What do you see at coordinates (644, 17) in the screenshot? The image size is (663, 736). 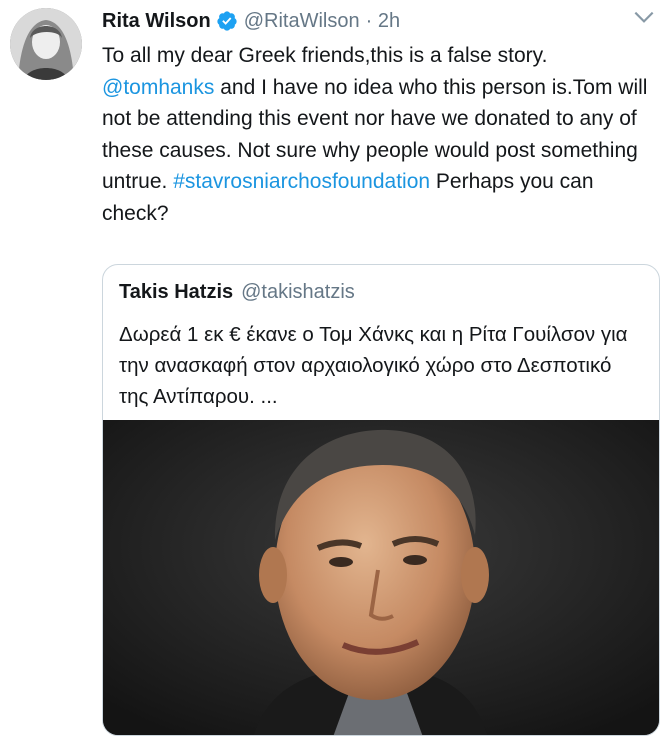 I see `chevron-down-icon` at bounding box center [644, 17].